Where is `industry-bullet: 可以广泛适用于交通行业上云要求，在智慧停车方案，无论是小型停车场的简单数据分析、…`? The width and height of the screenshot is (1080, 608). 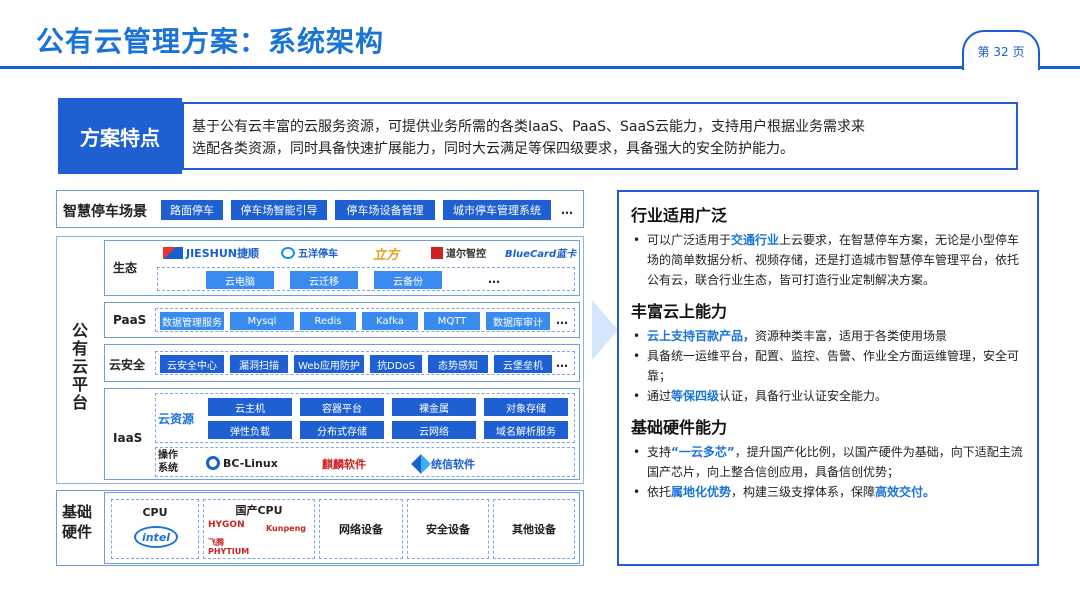 industry-bullet: 可以广泛适用于交通行业上云要求，在智慧停车方案，无论是小型停车场的简单数据分析、… is located at coordinates (828, 260).